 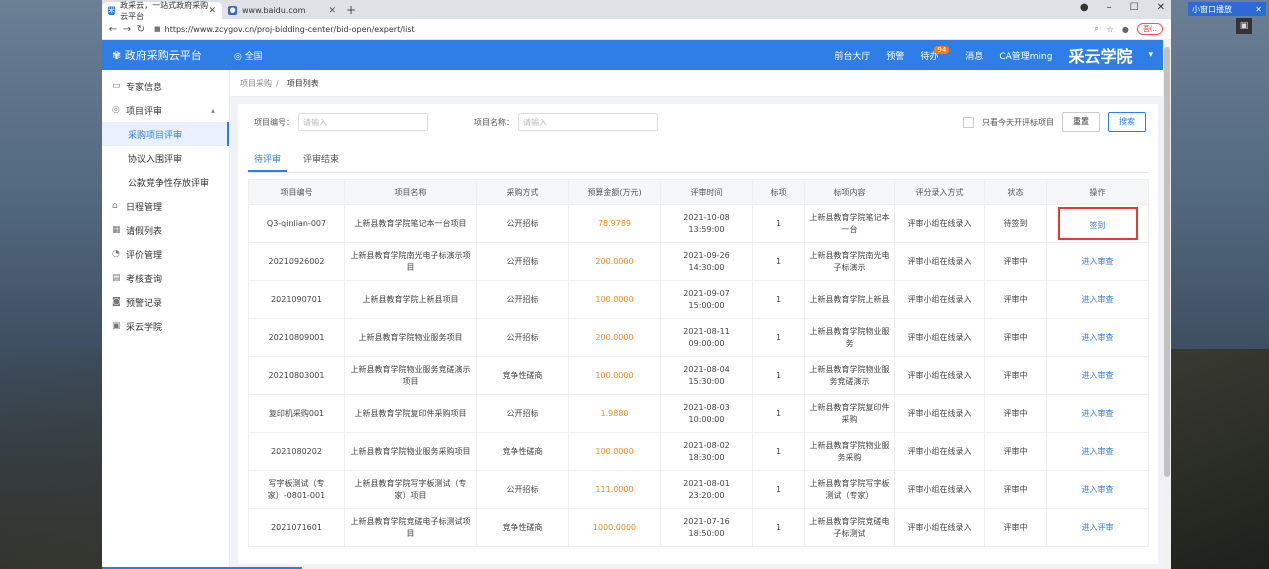 I want to click on app-logo: ✾ 政府采购云平台, so click(x=161, y=55).